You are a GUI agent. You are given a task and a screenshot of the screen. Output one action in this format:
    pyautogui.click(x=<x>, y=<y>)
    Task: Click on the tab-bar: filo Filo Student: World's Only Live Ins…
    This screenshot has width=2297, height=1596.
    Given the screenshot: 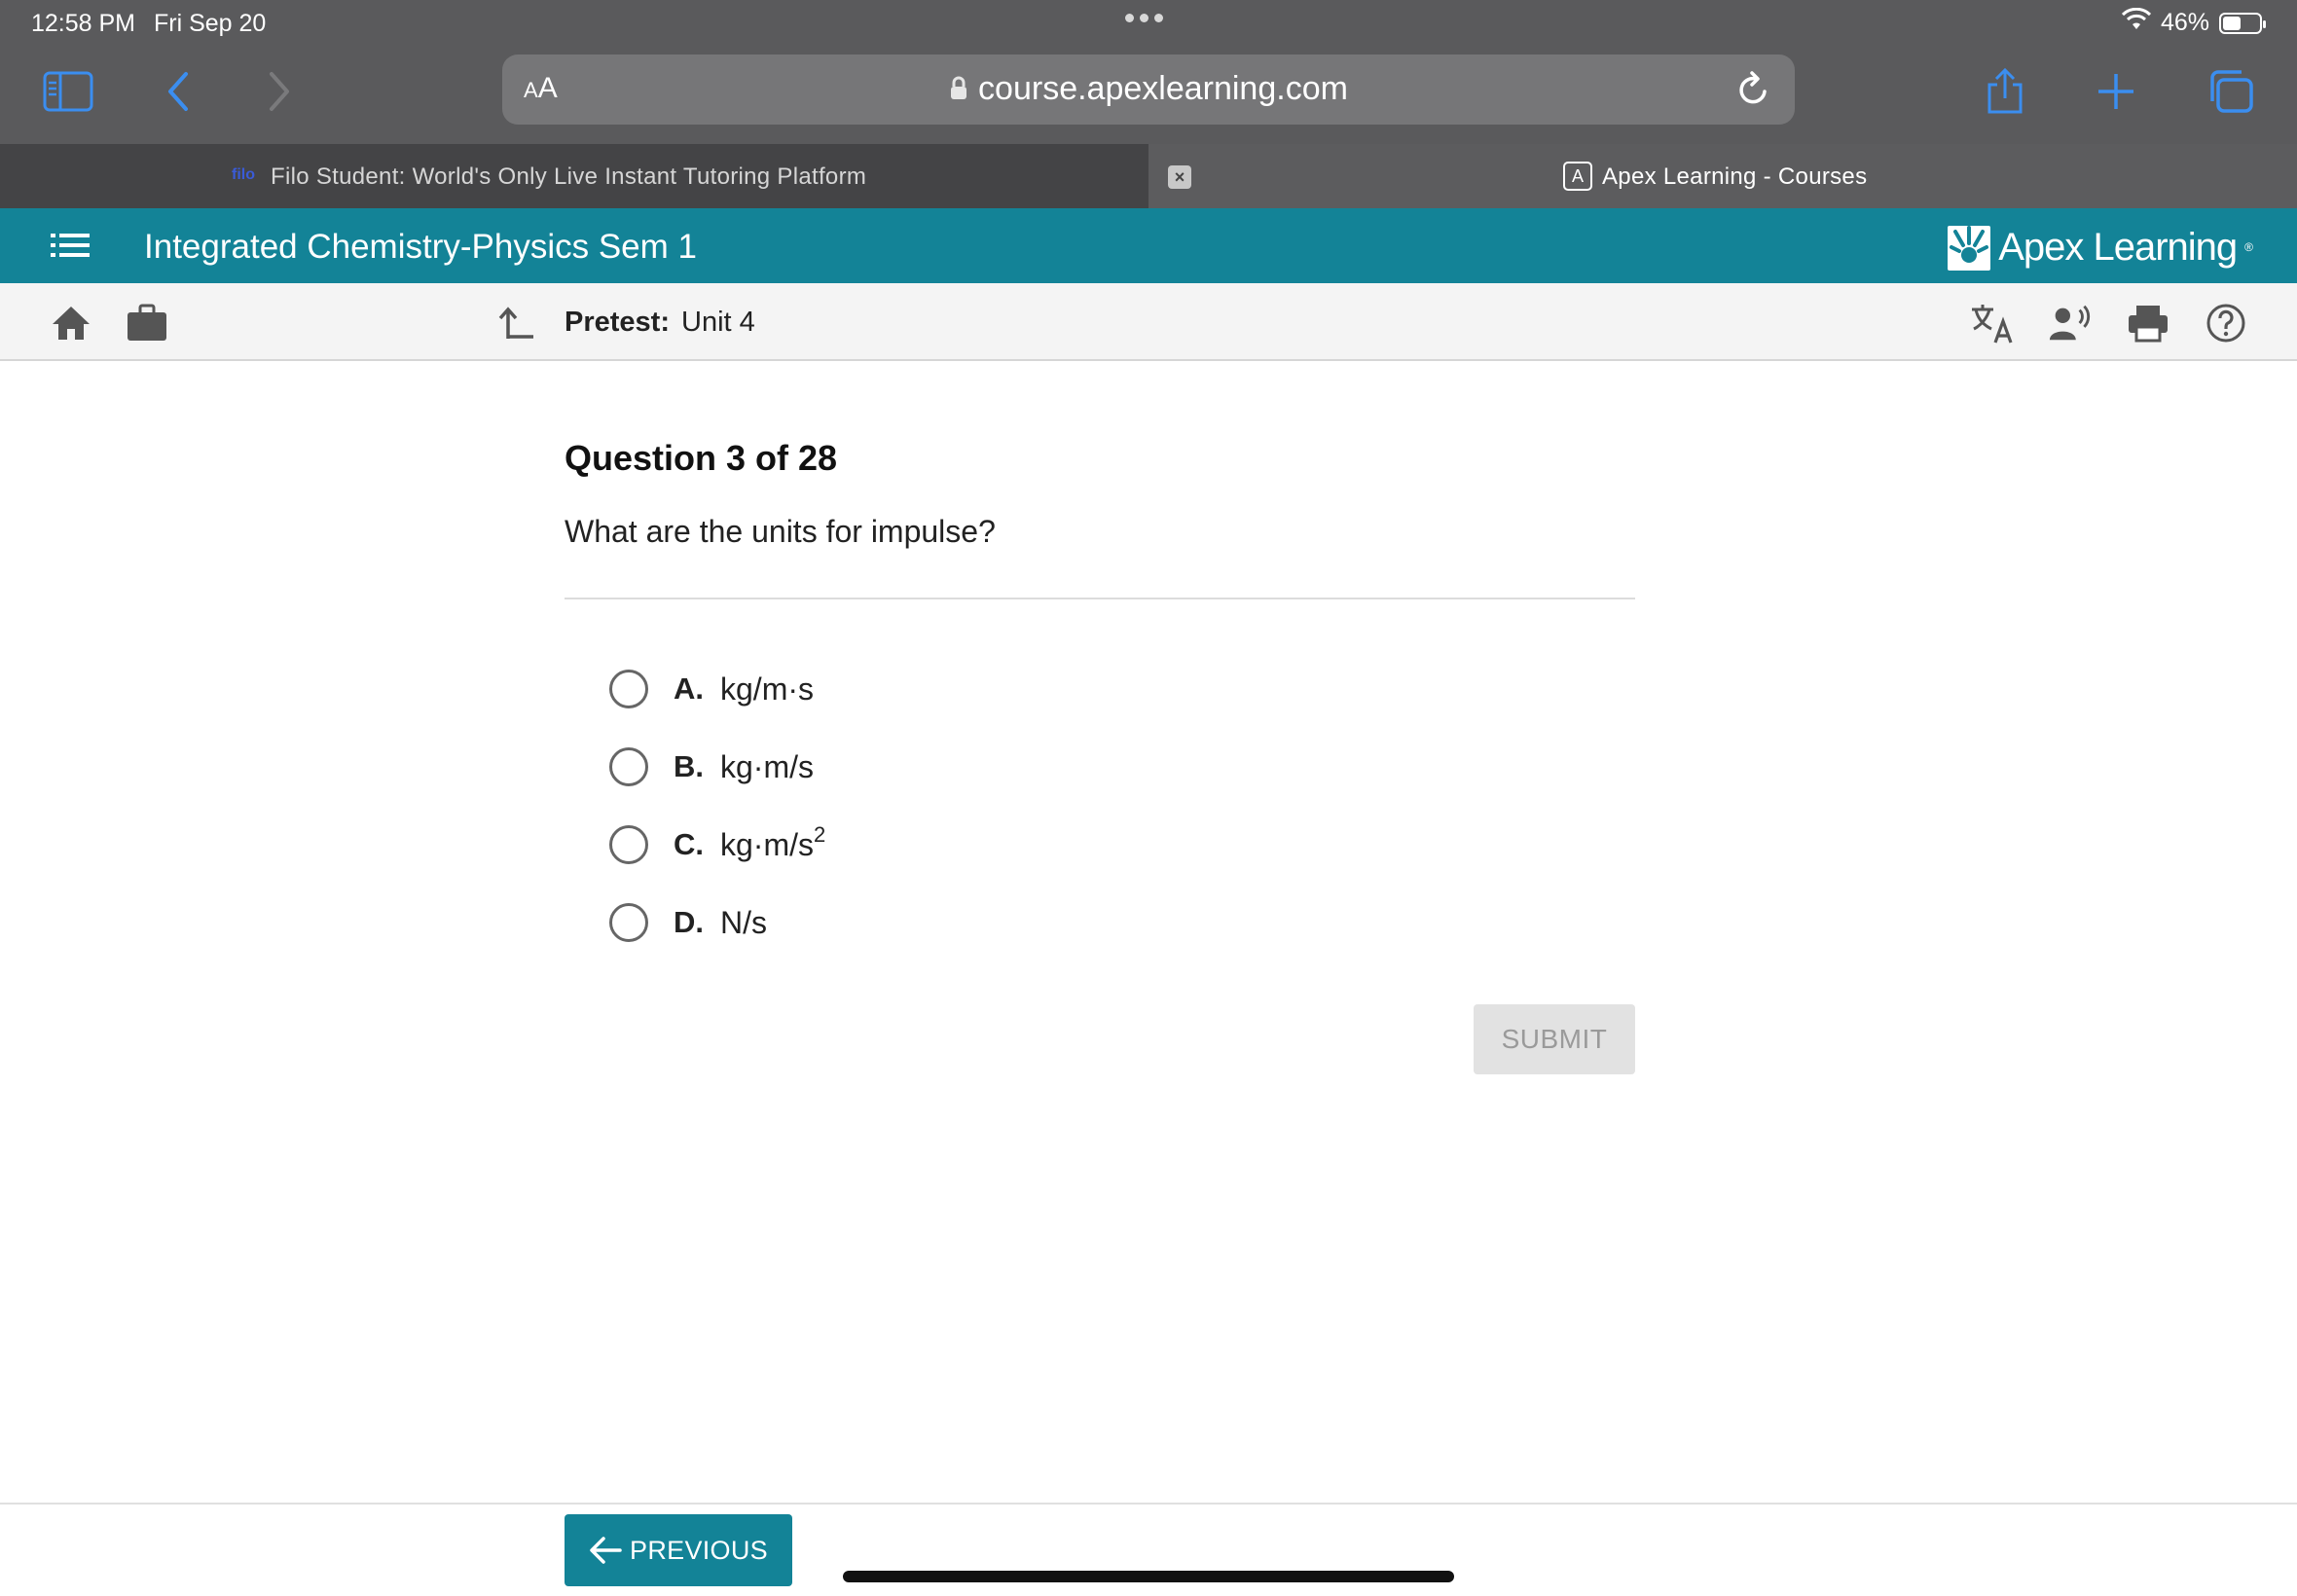 What is the action you would take?
    pyautogui.click(x=1148, y=176)
    